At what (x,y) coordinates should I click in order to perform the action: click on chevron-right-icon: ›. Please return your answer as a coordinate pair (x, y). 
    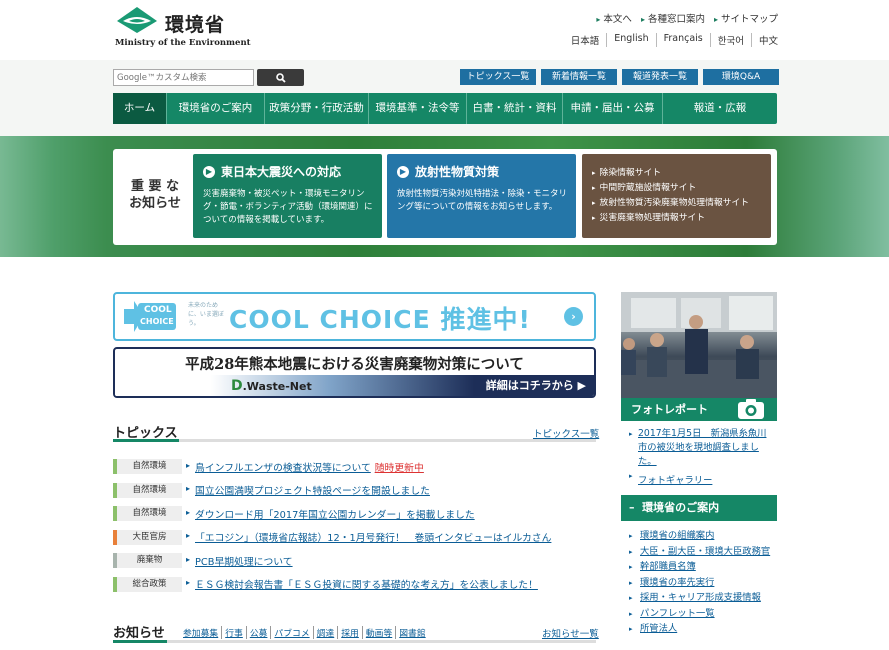
    Looking at the image, I should click on (573, 316).